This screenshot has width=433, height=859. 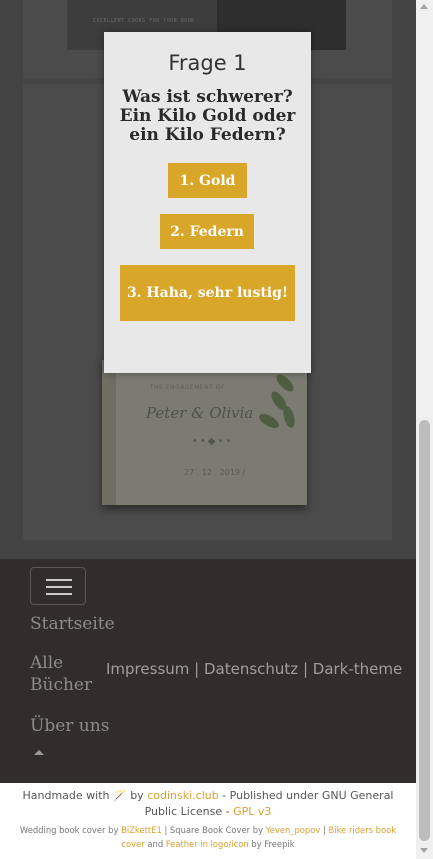 I want to click on book-names: Peter & Olivia, so click(x=200, y=413).